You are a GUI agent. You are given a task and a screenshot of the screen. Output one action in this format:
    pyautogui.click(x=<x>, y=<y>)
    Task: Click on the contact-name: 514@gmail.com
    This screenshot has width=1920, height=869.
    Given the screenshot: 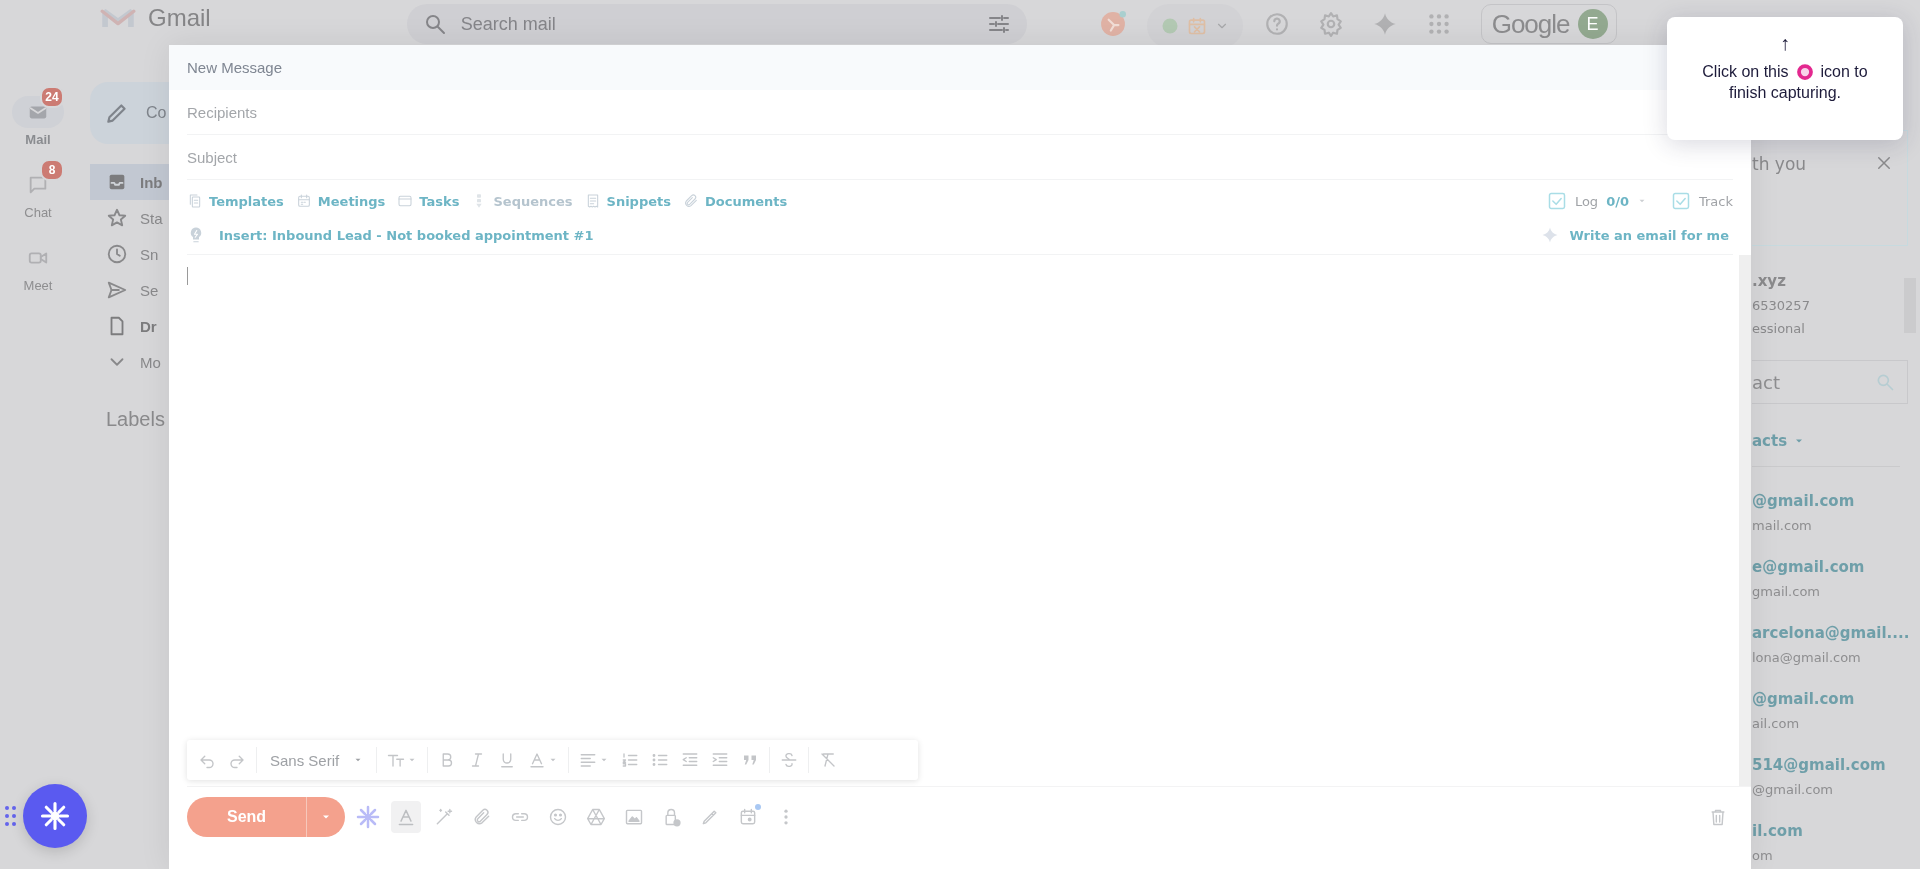 What is the action you would take?
    pyautogui.click(x=1836, y=765)
    